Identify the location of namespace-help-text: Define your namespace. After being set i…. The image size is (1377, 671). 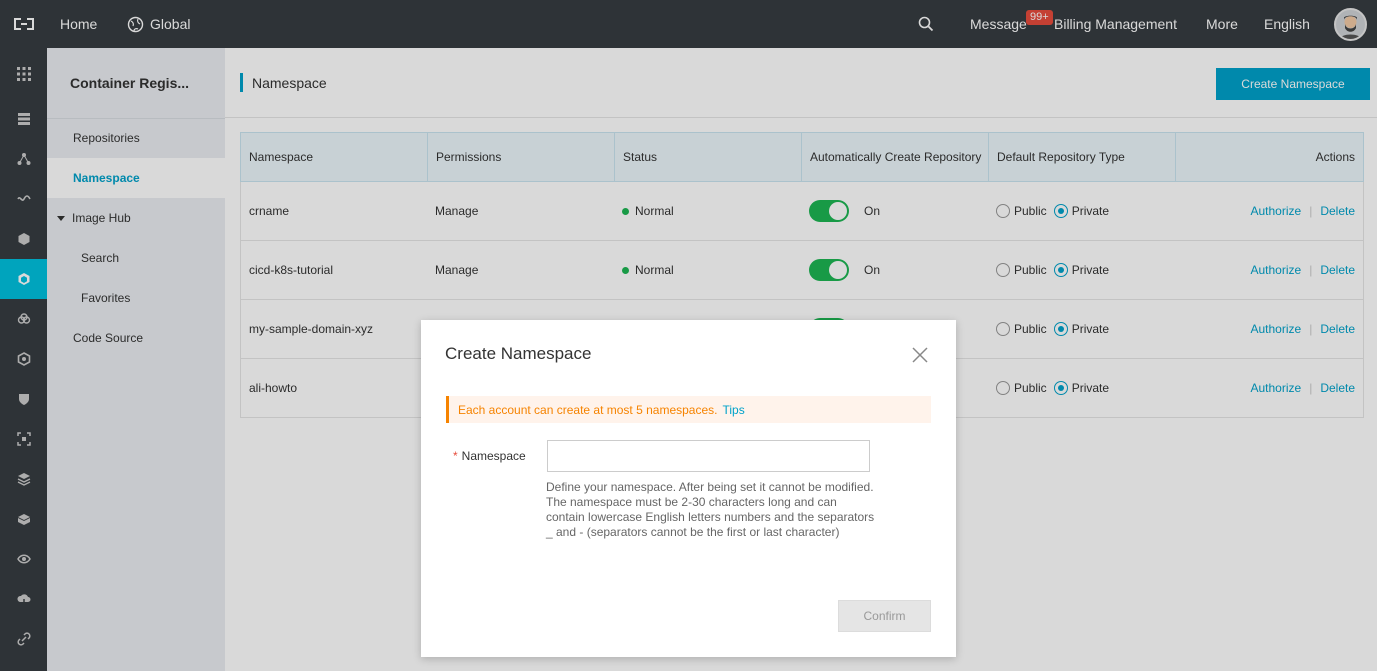
(710, 509).